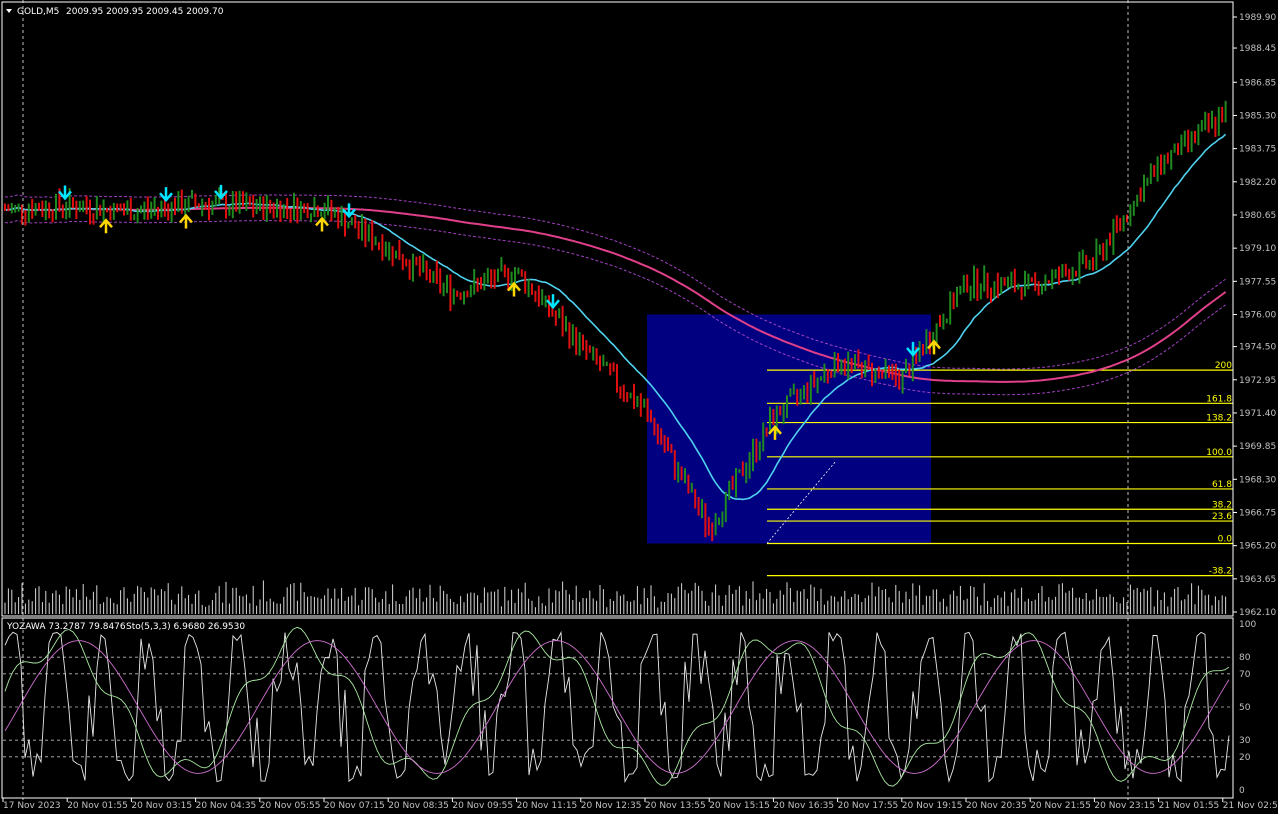  I want to click on time-tick-label: 21 Nov 02:55, so click(1250, 806).